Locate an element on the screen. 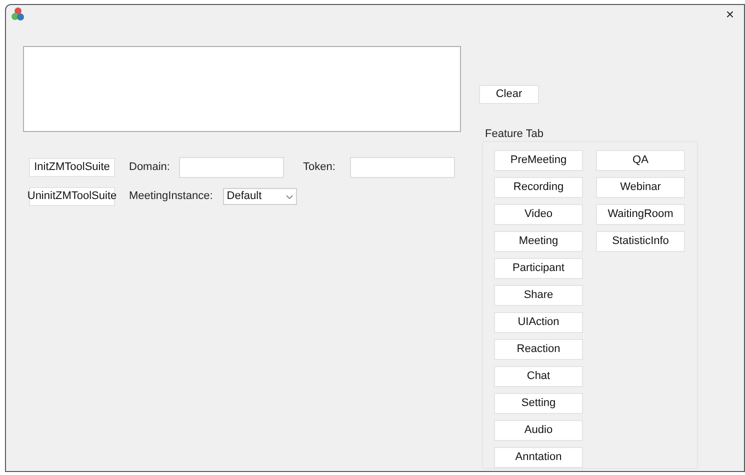 The image size is (745, 475). feature-button: Share is located at coordinates (538, 295).